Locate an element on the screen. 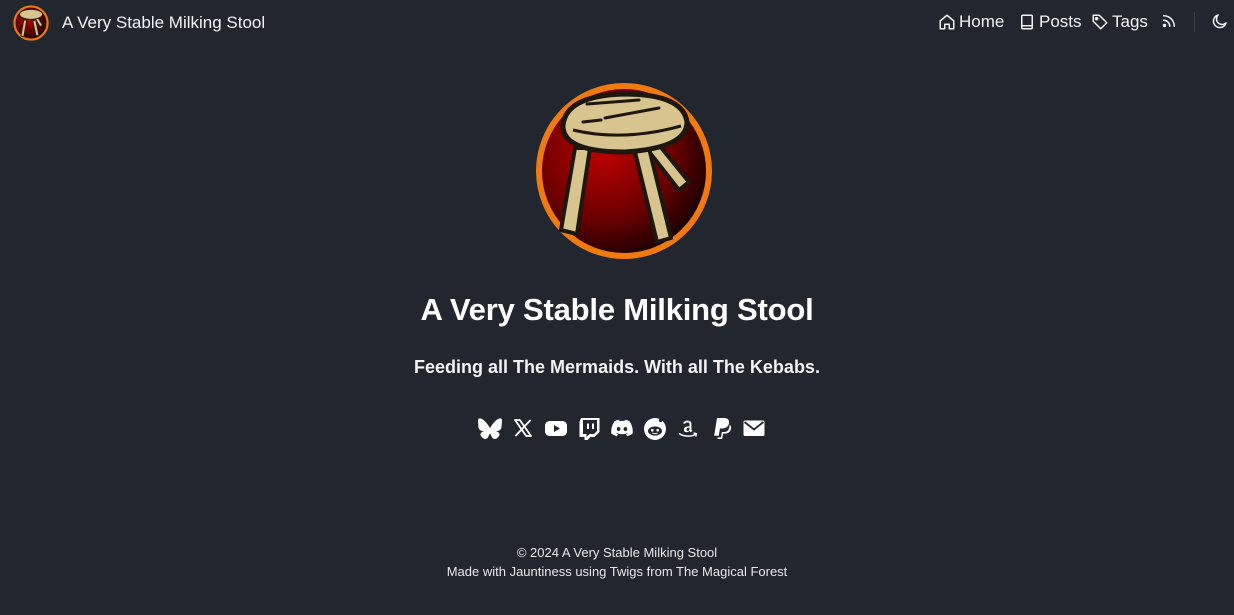  milking-stool-avatar-icon is located at coordinates (624, 171).